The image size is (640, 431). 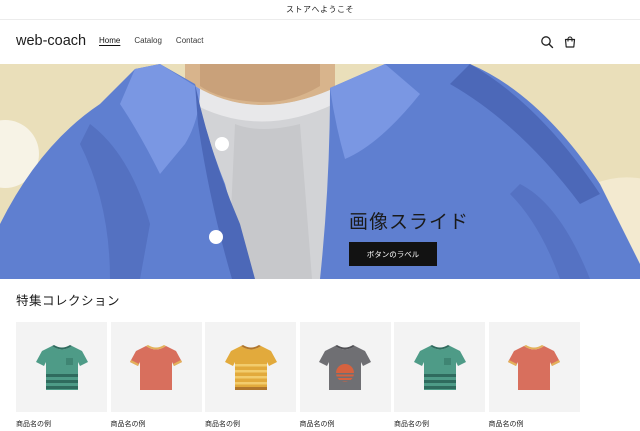 What do you see at coordinates (68, 300) in the screenshot?
I see `collection-title: 特集コレクション` at bounding box center [68, 300].